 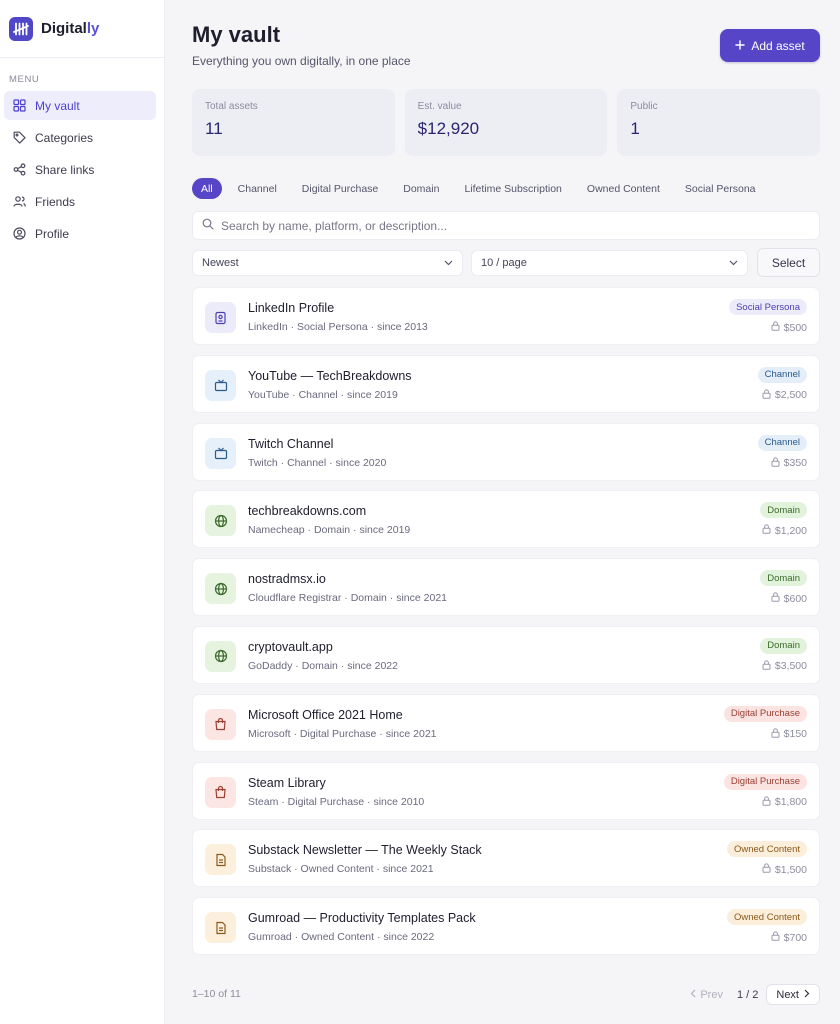 What do you see at coordinates (80, 169) in the screenshot?
I see `sidebar-item-share-links: Share links` at bounding box center [80, 169].